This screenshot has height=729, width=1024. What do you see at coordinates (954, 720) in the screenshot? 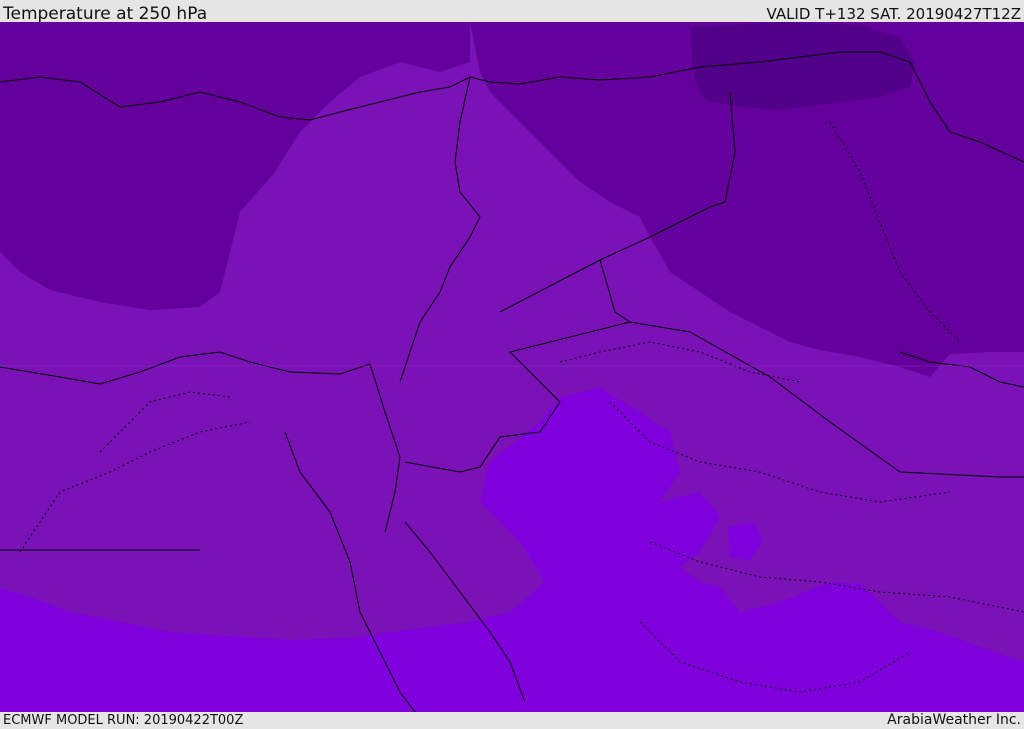
I see `credit-label: ArabiaWeather Inc.` at bounding box center [954, 720].